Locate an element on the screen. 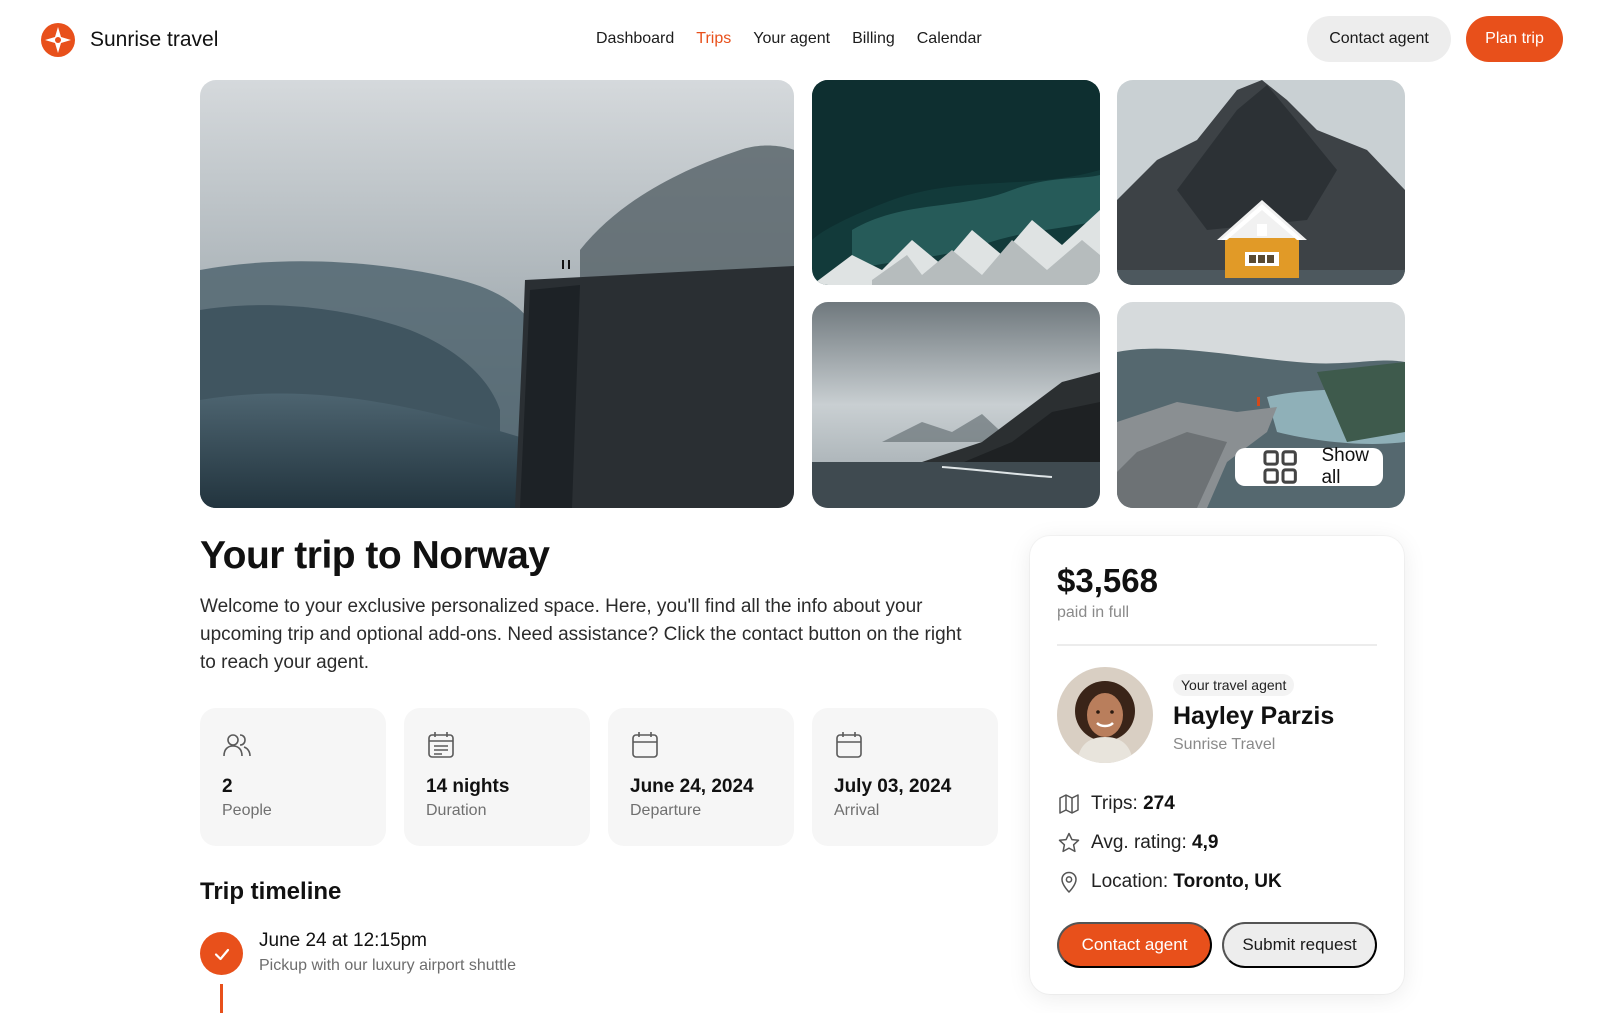 The width and height of the screenshot is (1600, 1013). trips-value: 274 is located at coordinates (1159, 803).